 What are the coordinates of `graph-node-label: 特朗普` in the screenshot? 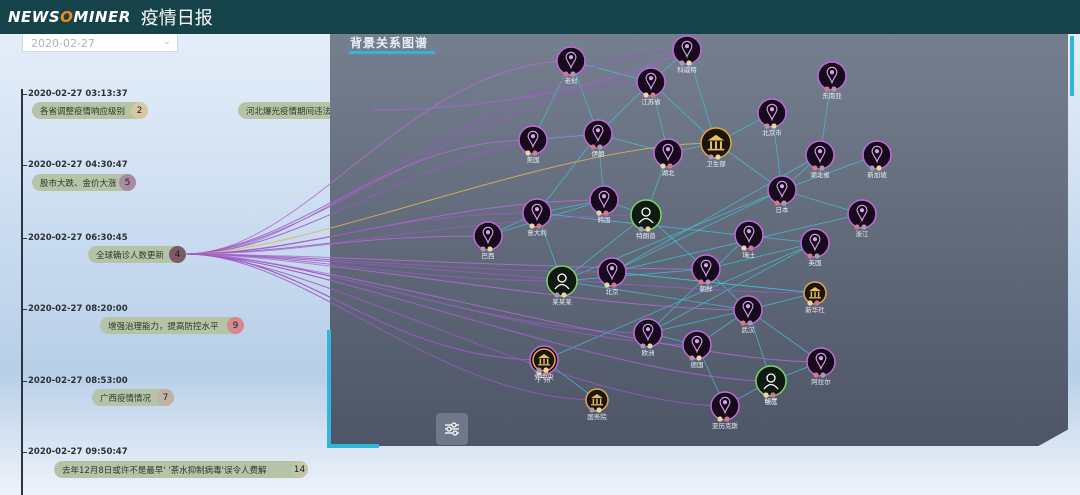 It's located at (646, 235).